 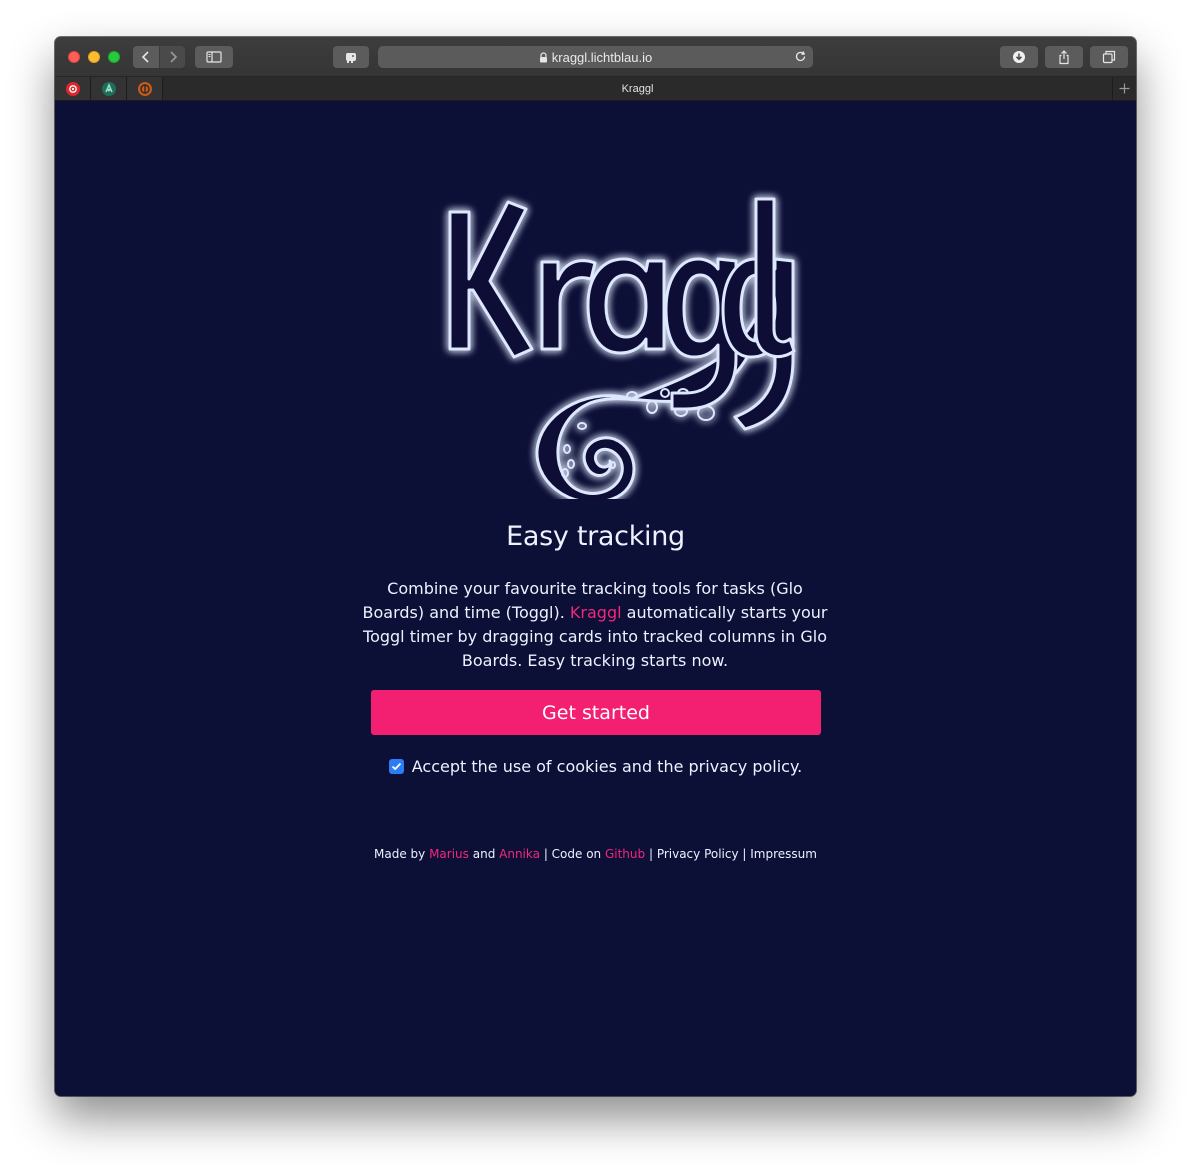 I want to click on author-marius-link: Marius, so click(x=449, y=854).